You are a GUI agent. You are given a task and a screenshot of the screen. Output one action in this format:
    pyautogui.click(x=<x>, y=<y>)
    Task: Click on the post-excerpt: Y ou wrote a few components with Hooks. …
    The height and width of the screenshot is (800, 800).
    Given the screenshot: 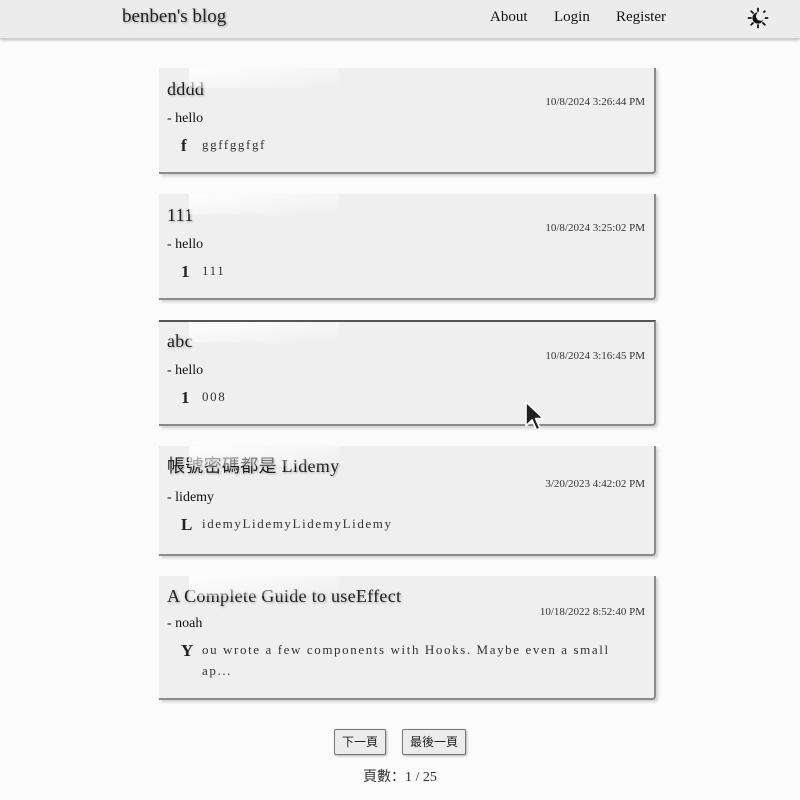 What is the action you would take?
    pyautogui.click(x=406, y=660)
    